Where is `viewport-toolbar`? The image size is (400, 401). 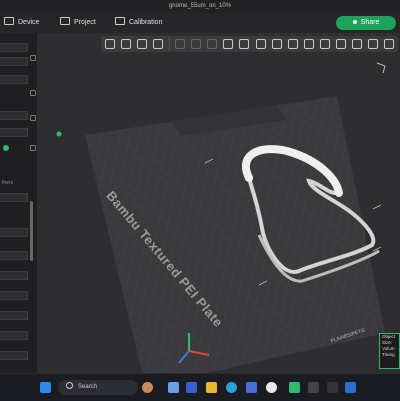 viewport-toolbar is located at coordinates (176, 44).